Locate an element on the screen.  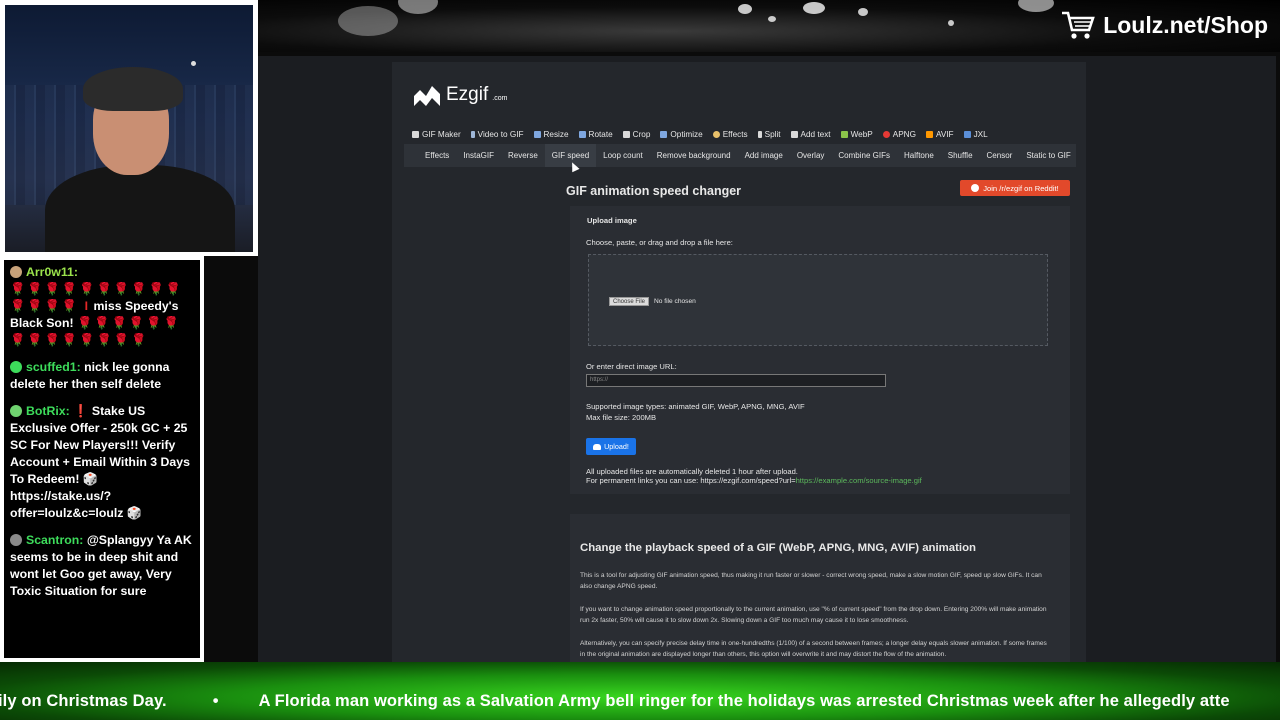
subnav-combine-gifs: Combine GIFs is located at coordinates (864, 155).